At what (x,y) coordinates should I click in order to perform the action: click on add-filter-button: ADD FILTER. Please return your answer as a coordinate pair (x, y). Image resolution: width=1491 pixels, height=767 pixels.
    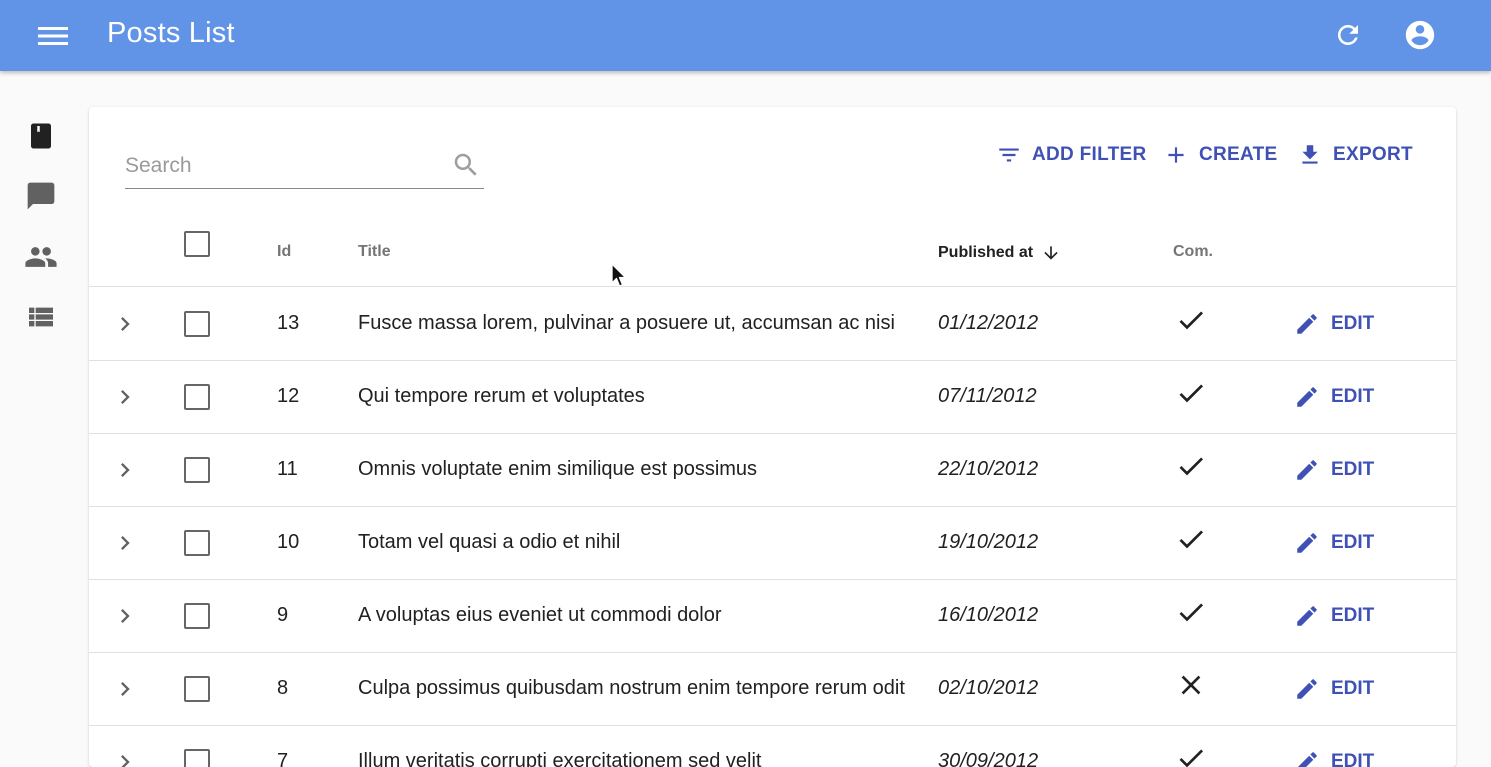
    Looking at the image, I should click on (1071, 155).